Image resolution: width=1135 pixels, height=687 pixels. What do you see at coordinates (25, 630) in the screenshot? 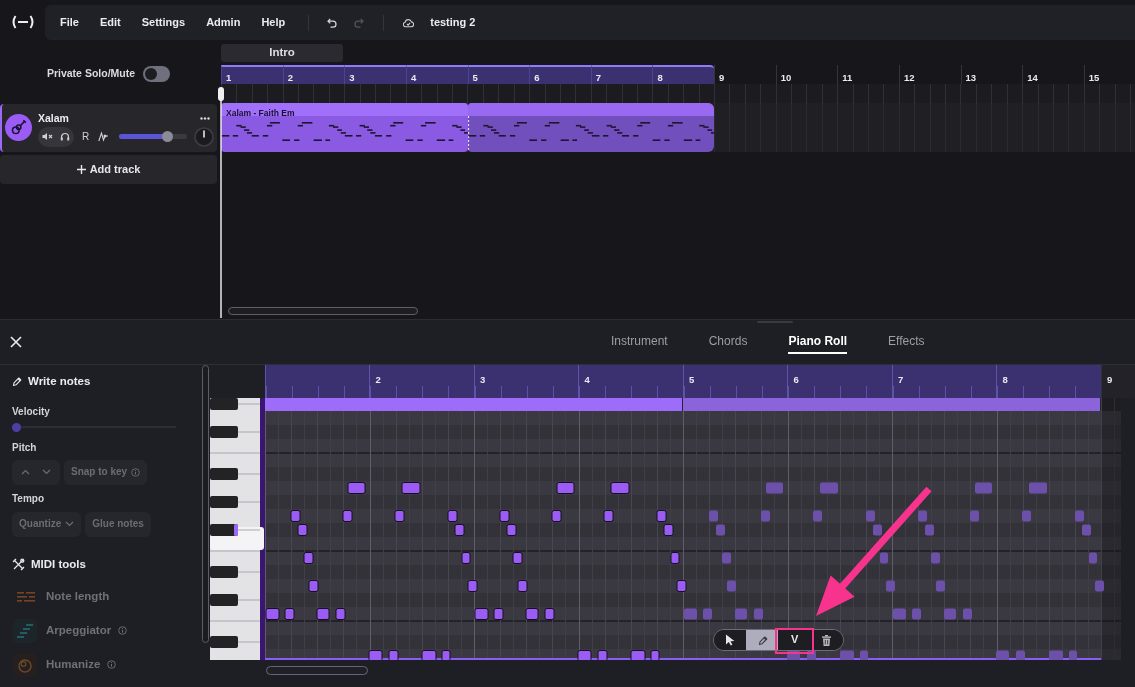
I see `stripes-icon` at bounding box center [25, 630].